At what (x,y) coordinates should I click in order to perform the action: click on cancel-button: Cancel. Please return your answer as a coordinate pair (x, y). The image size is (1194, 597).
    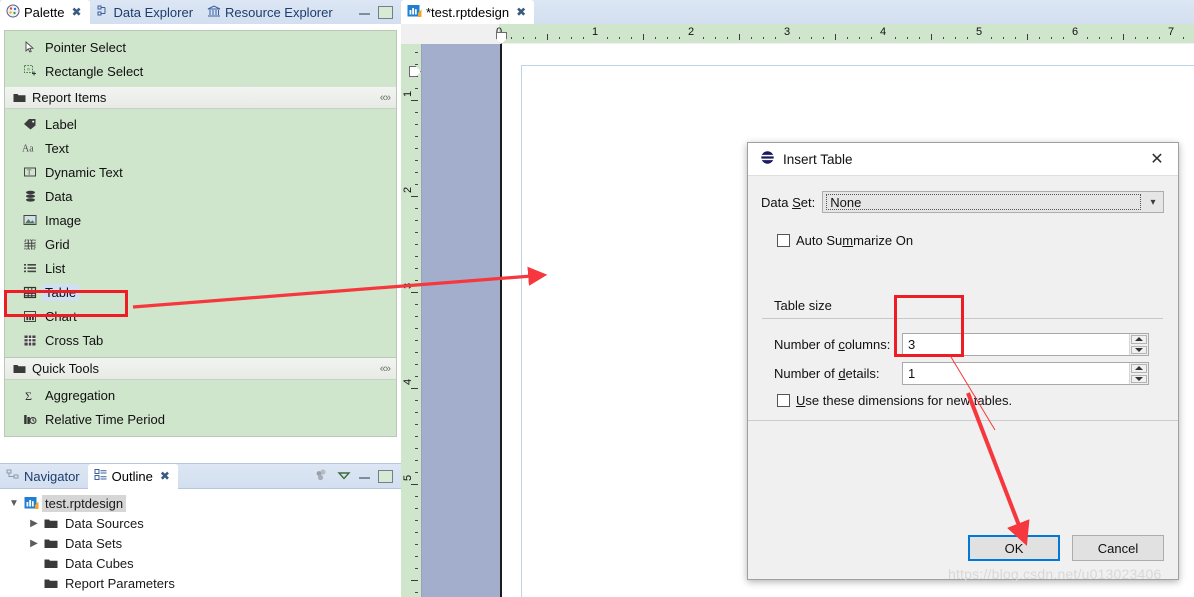
    Looking at the image, I should click on (1118, 548).